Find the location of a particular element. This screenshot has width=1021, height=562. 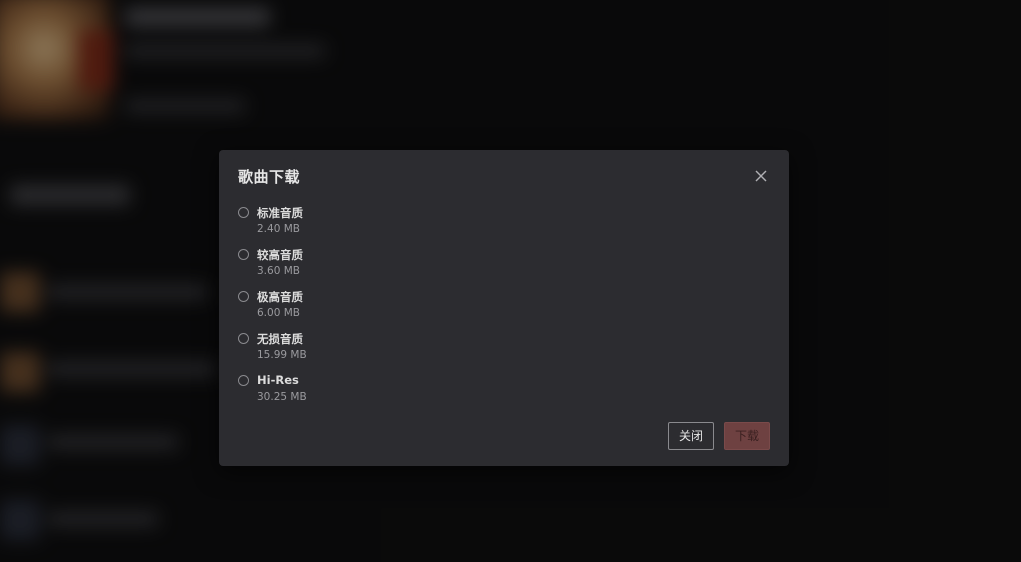

file-size: 2.40 MB is located at coordinates (278, 229).